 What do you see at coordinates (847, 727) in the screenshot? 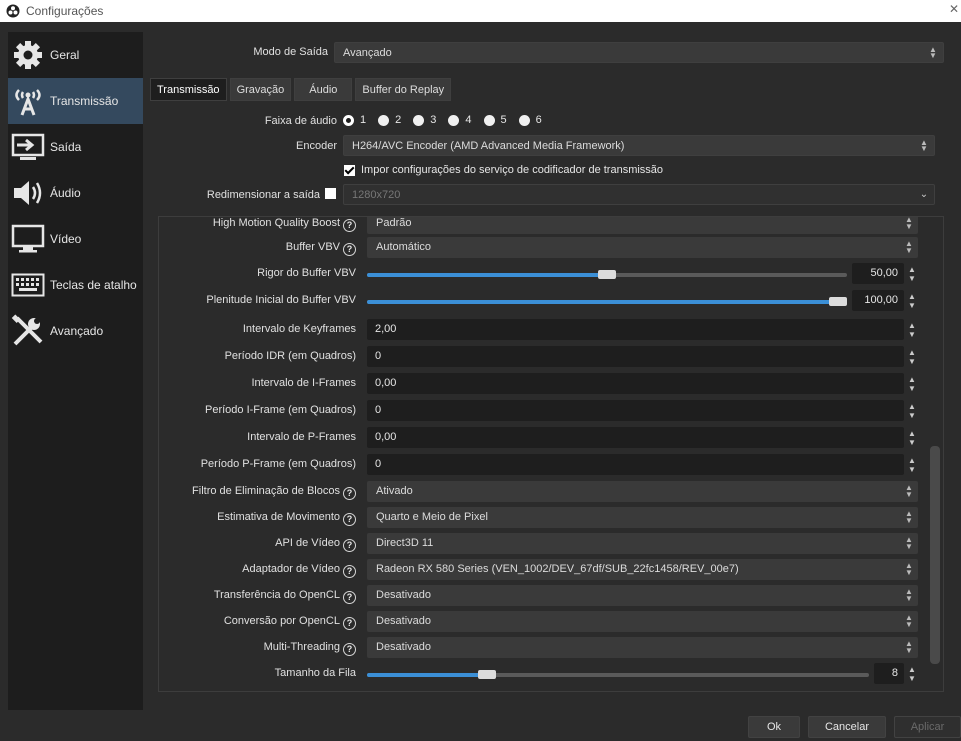
I see `cancel-button: Cancelar` at bounding box center [847, 727].